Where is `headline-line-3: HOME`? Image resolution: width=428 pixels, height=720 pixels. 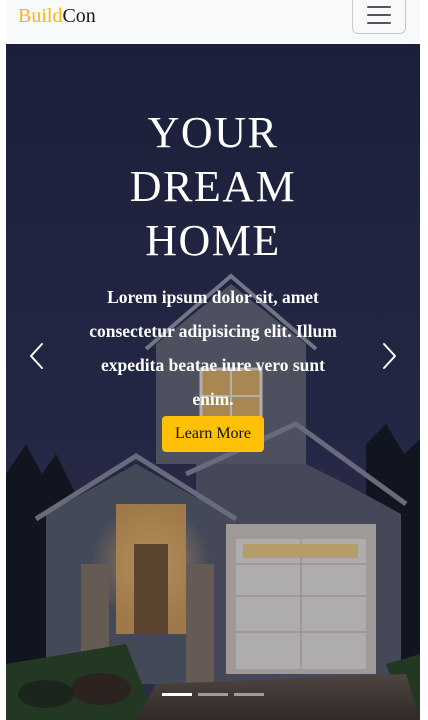
headline-line-3: HOME is located at coordinates (213, 240).